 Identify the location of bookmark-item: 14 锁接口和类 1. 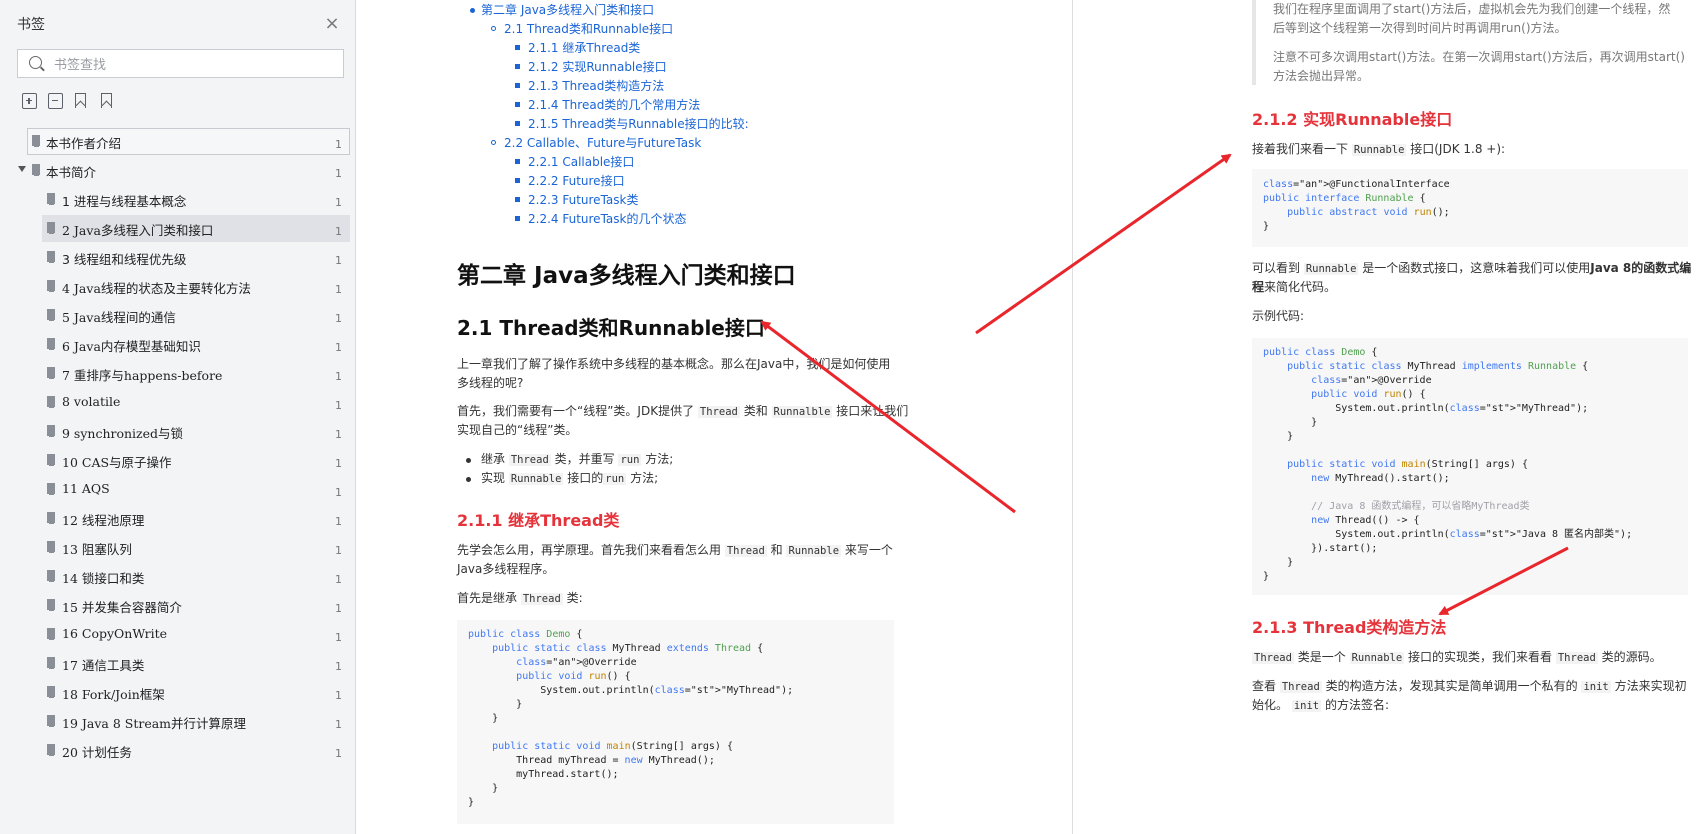
(178, 576).